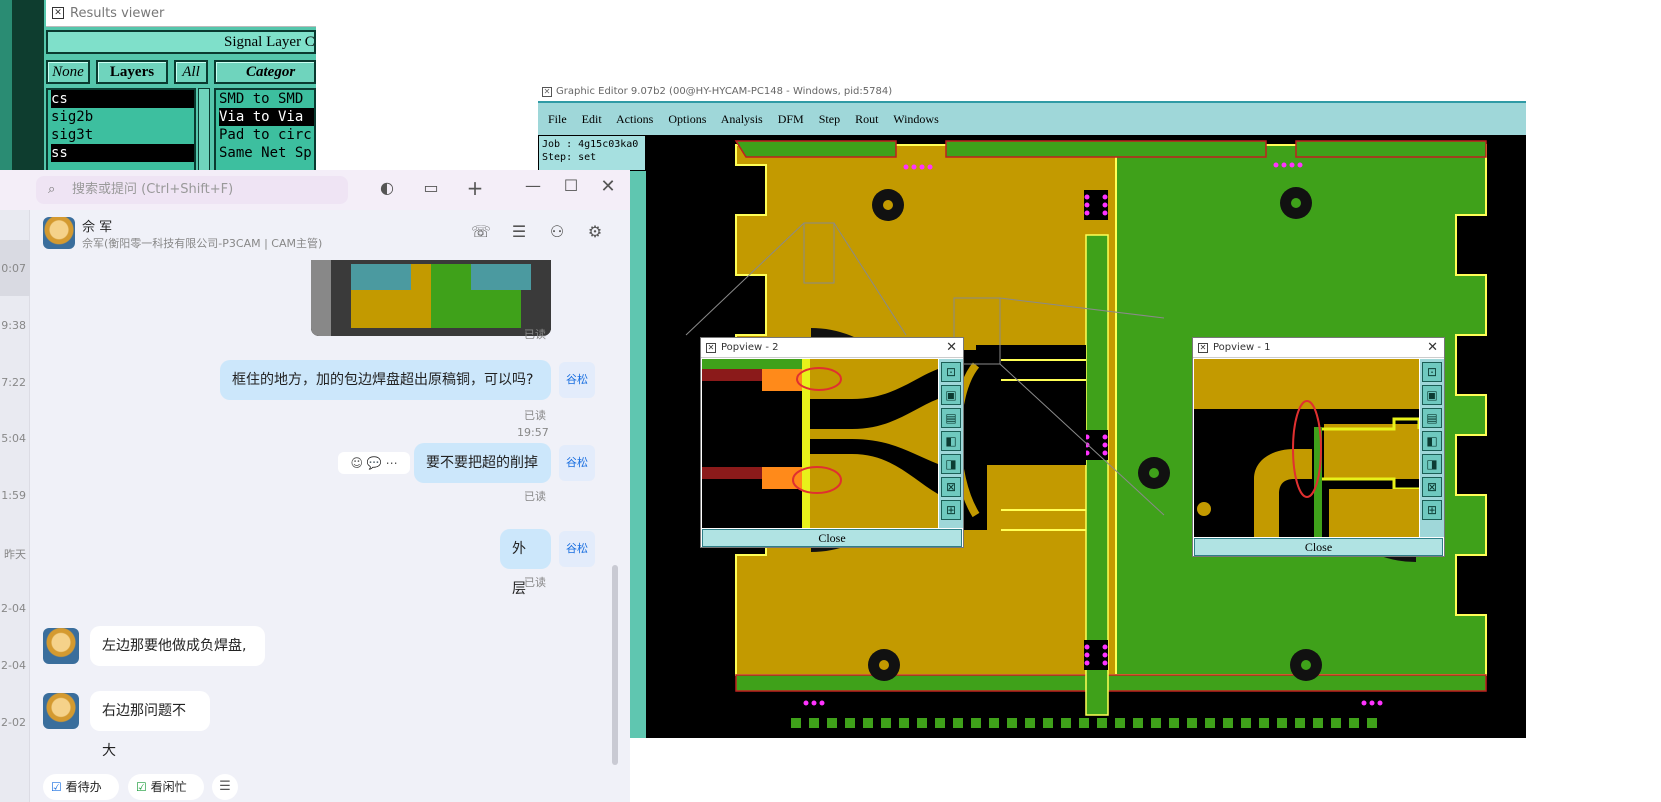  I want to click on popview-1-close-button: Close, so click(1318, 547).